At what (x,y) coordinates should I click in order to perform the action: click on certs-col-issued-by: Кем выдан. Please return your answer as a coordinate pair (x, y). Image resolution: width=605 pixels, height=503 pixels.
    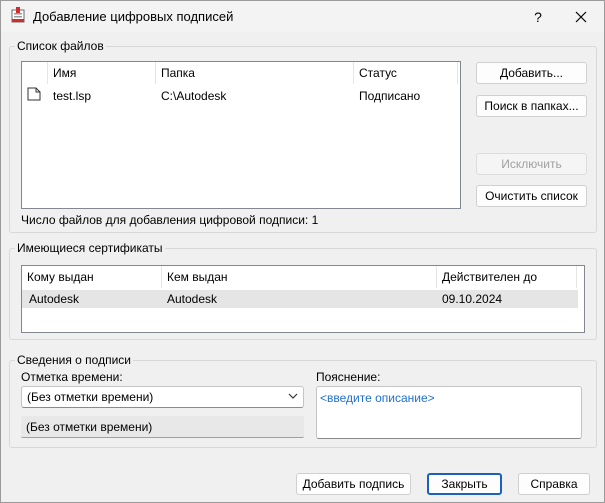
    Looking at the image, I should click on (299, 277).